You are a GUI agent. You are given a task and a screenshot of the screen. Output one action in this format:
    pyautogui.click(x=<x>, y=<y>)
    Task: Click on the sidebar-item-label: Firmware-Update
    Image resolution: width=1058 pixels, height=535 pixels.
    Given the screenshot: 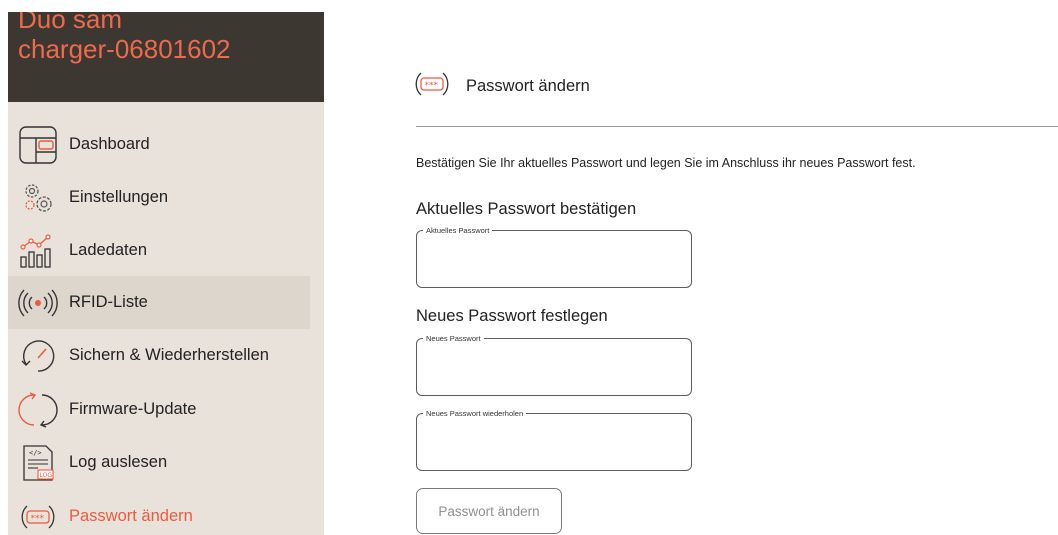 What is the action you would take?
    pyautogui.click(x=133, y=409)
    